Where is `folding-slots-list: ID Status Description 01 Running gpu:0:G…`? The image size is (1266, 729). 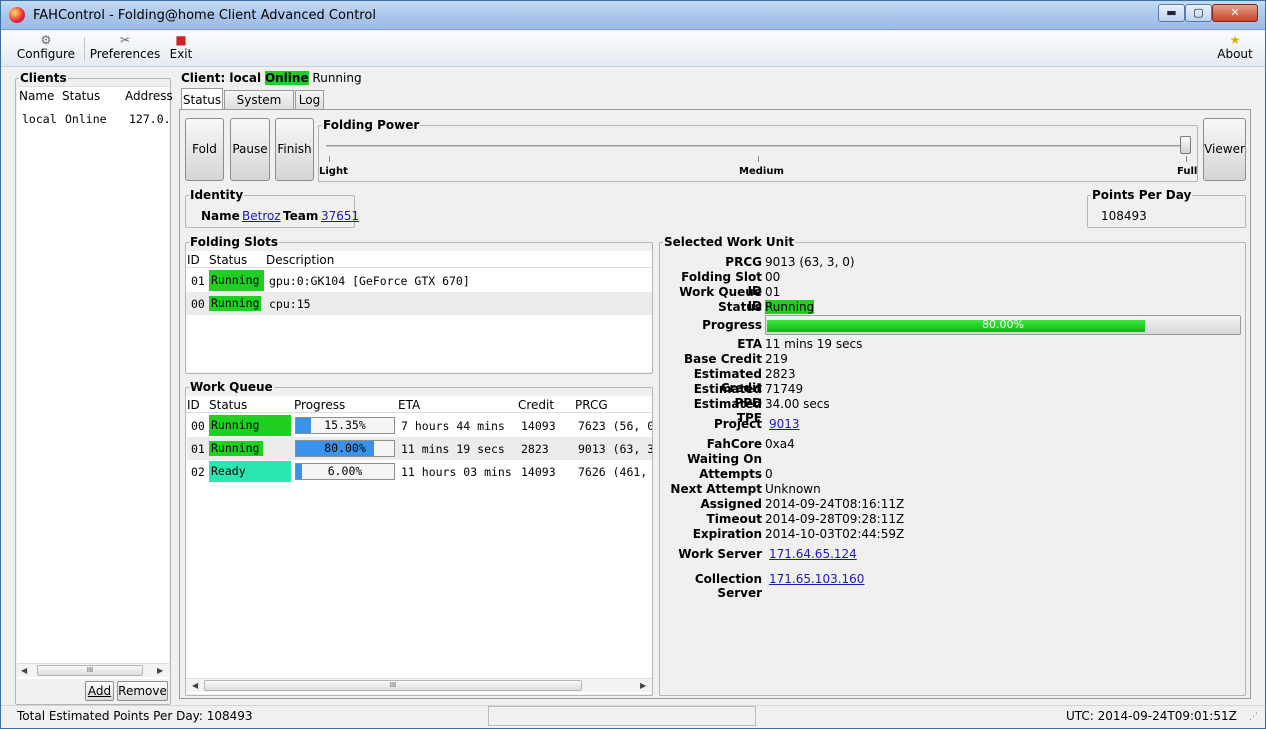 folding-slots-list: ID Status Description 01 Running gpu:0:G… is located at coordinates (419, 311).